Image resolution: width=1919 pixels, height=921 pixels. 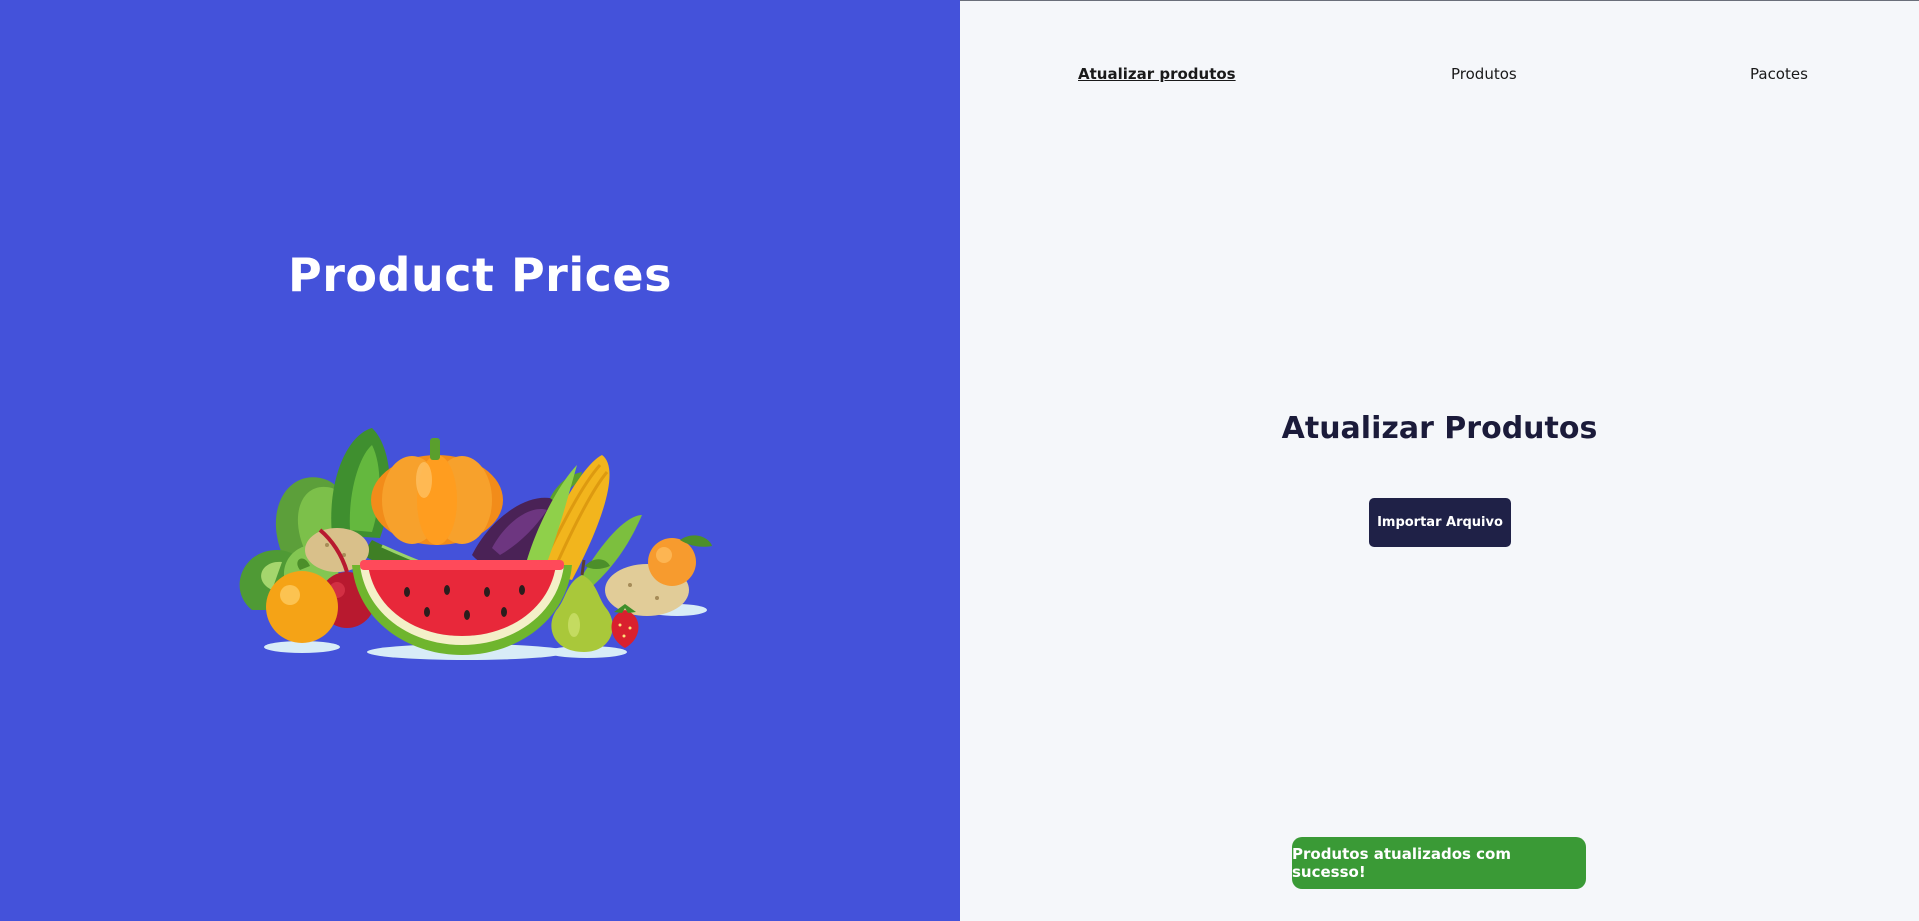 I want to click on top-navigation: Atualizar produtos Produtos Pacotes, so click(x=1439, y=77).